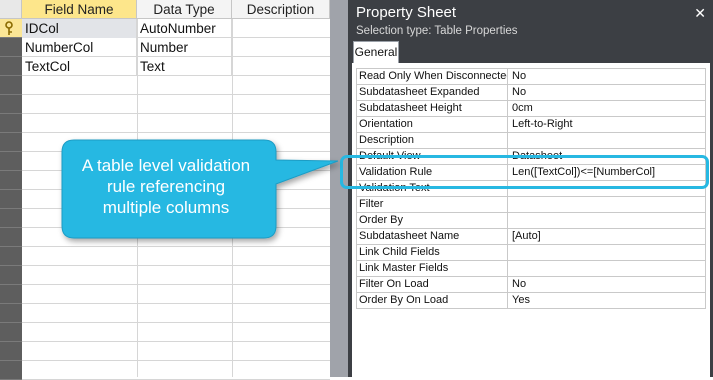 The width and height of the screenshot is (713, 380). I want to click on property-value: Yes, so click(608, 300).